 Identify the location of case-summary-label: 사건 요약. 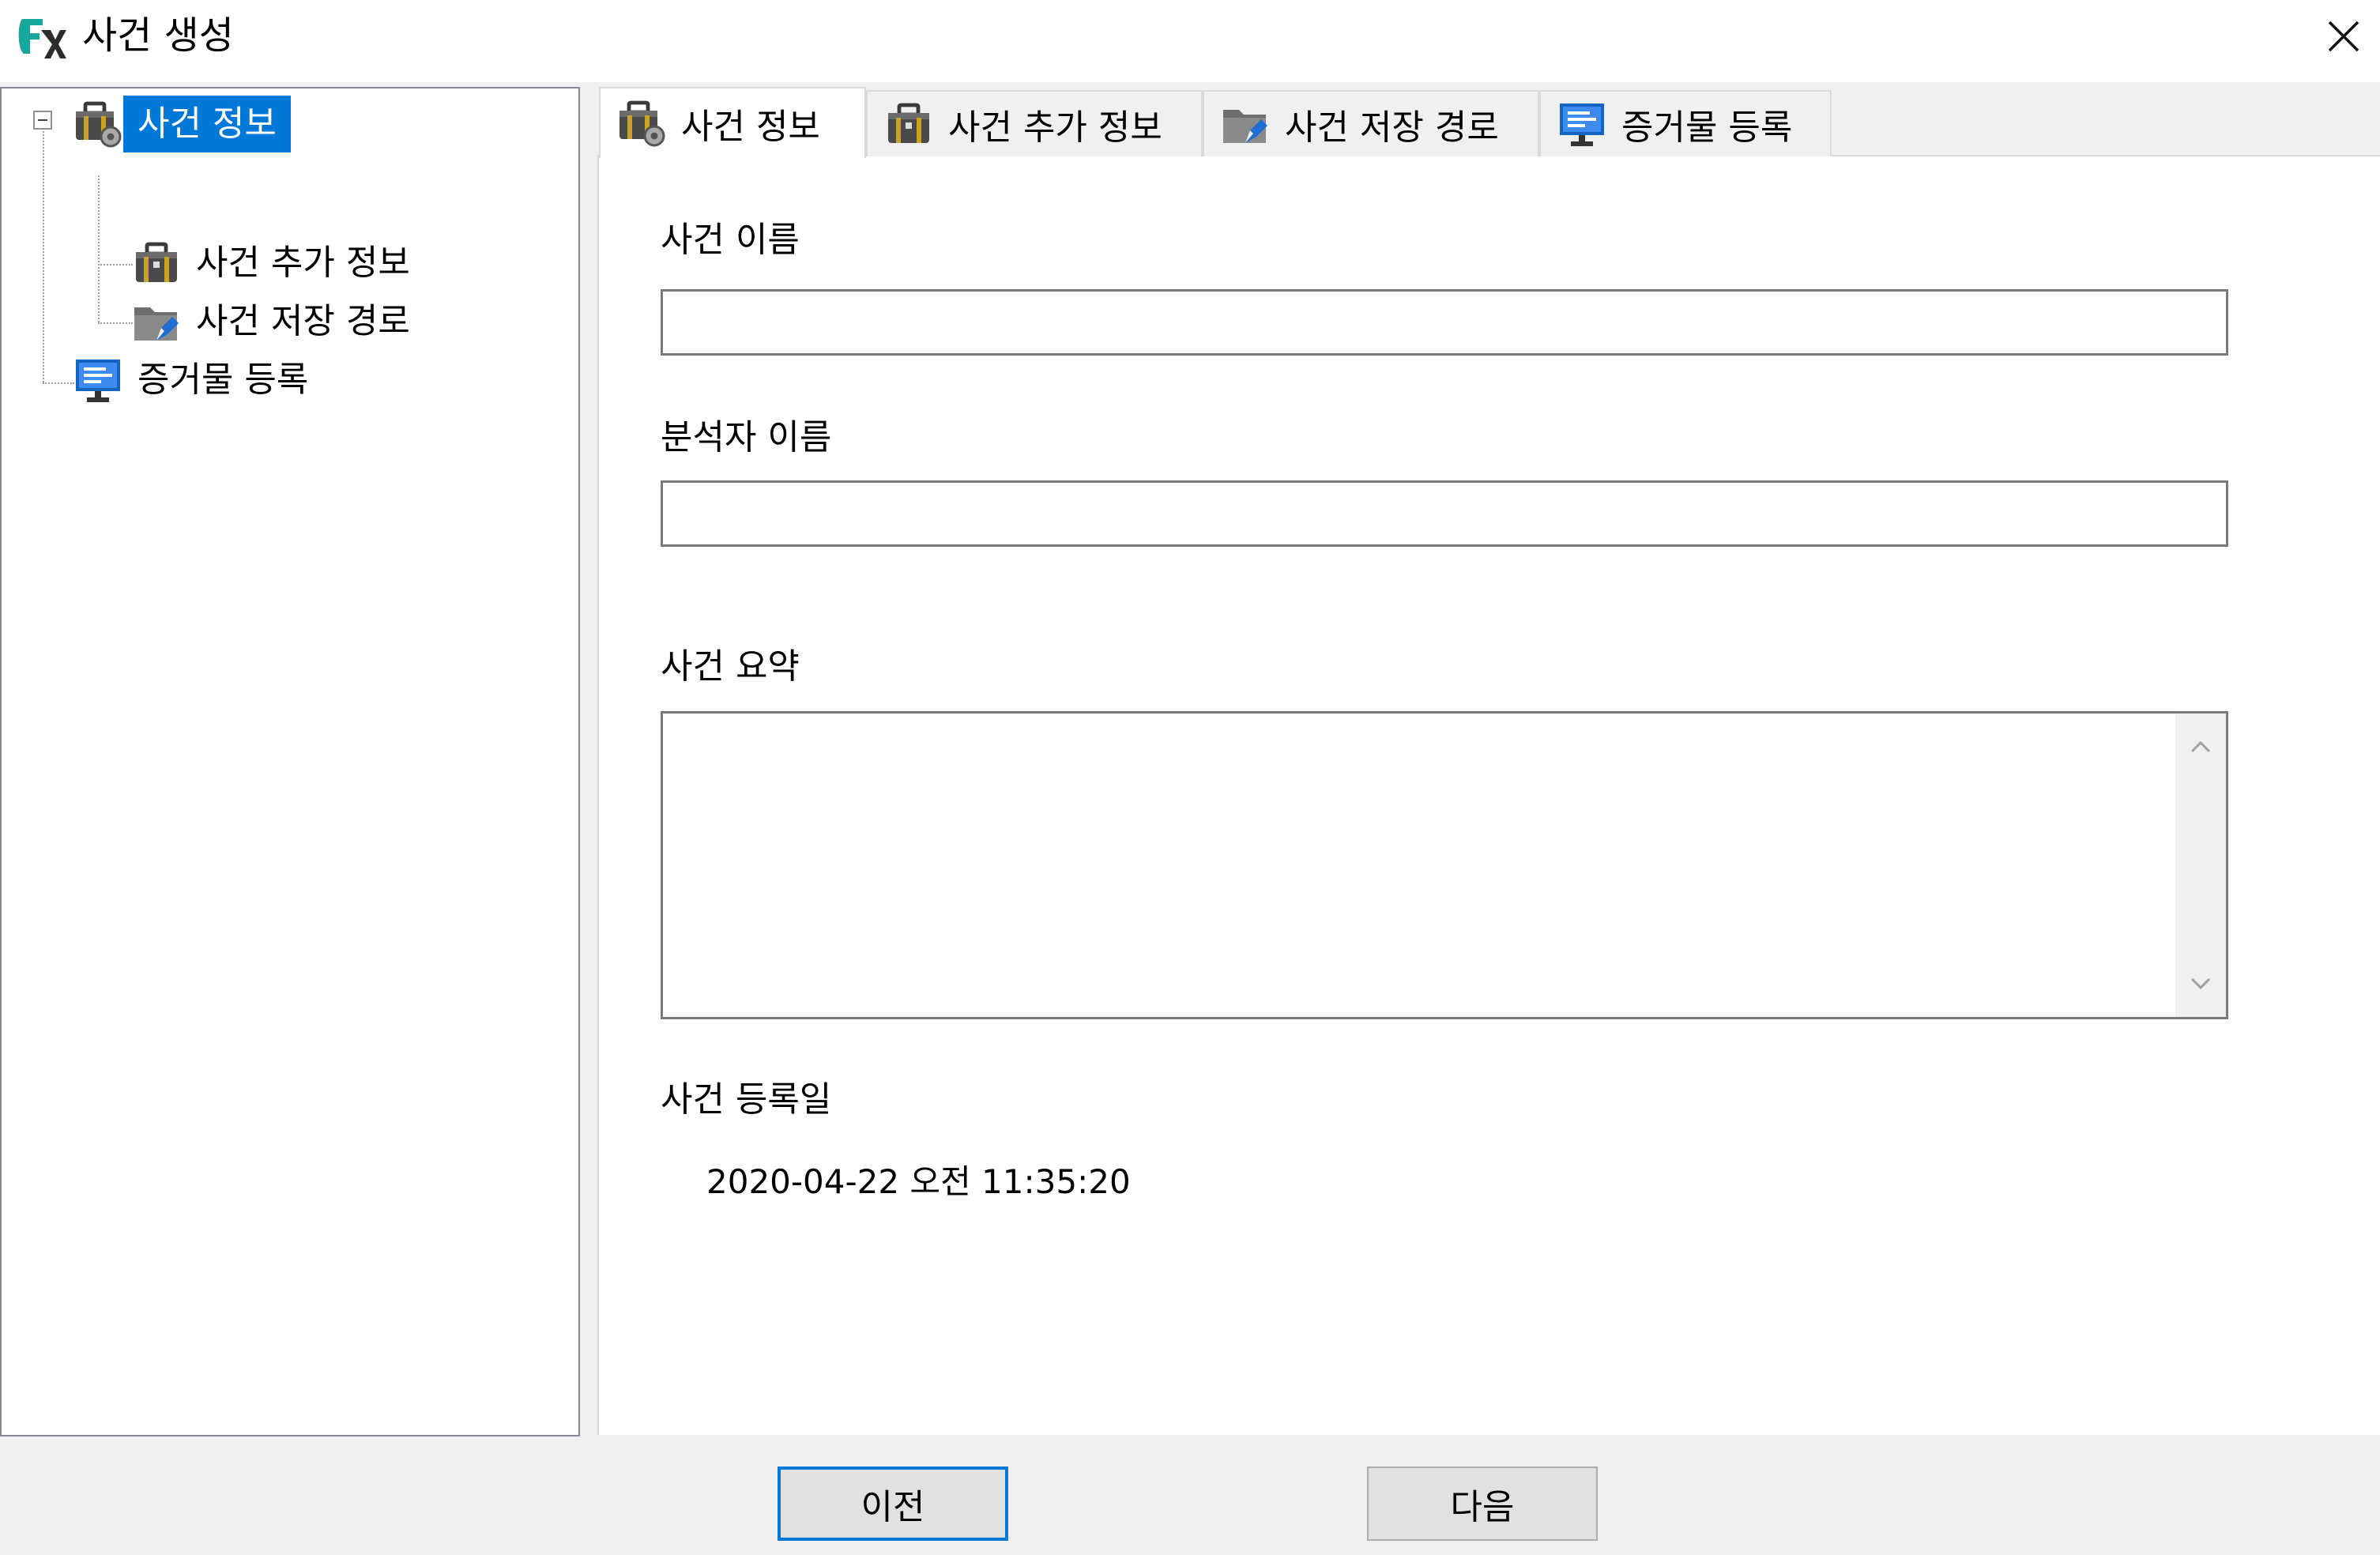
(730, 667).